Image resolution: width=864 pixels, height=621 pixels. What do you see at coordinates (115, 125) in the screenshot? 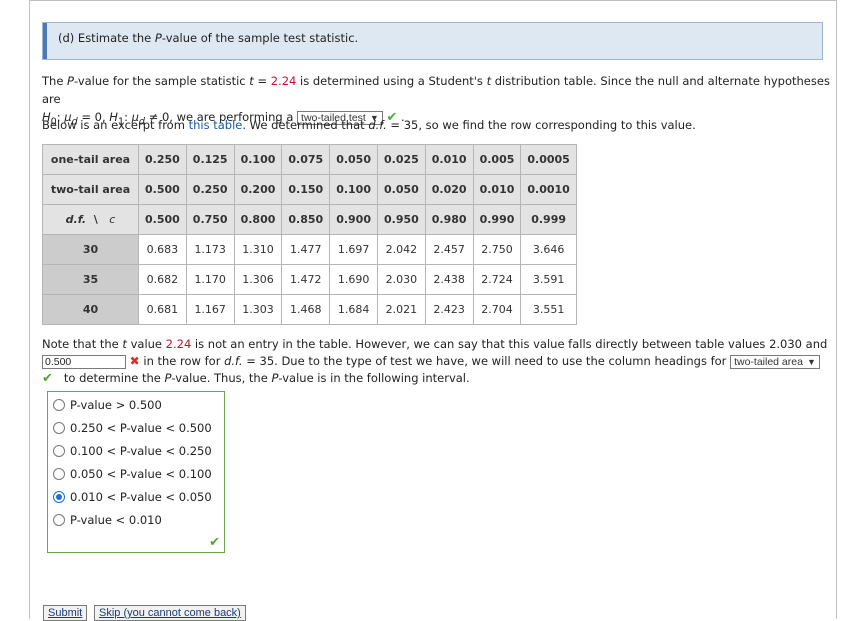
I see `p2-text: Below is an excerpt from` at bounding box center [115, 125].